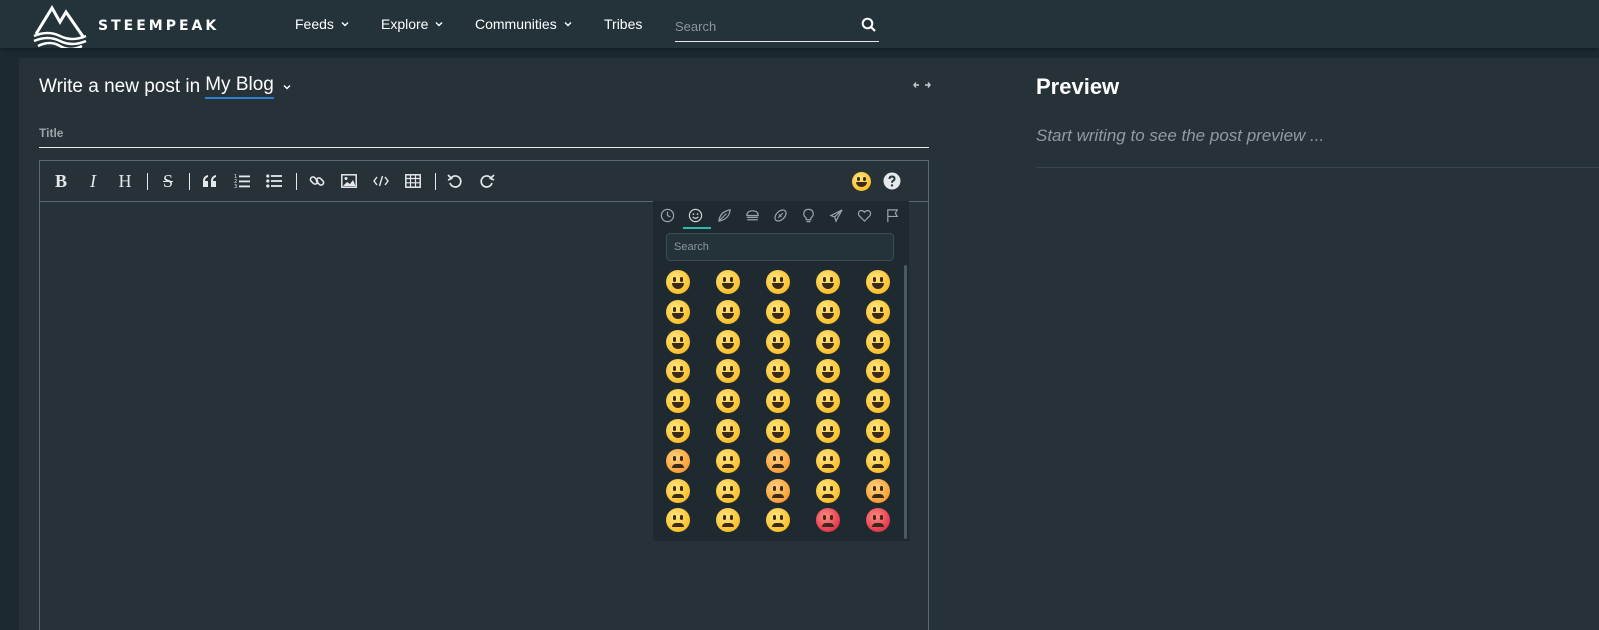 This screenshot has width=1599, height=630. What do you see at coordinates (780, 215) in the screenshot?
I see `category-activity-icon` at bounding box center [780, 215].